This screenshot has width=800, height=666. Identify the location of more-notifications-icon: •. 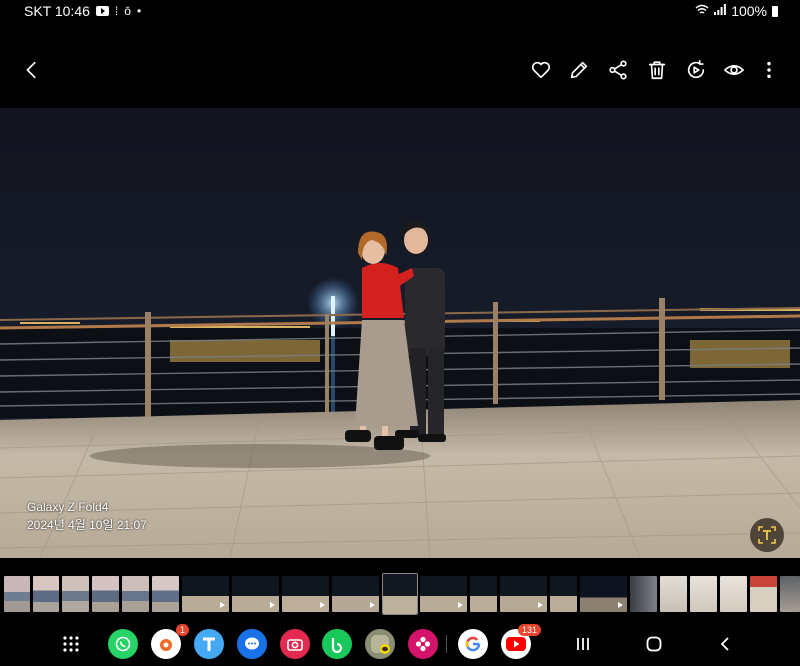
(139, 11).